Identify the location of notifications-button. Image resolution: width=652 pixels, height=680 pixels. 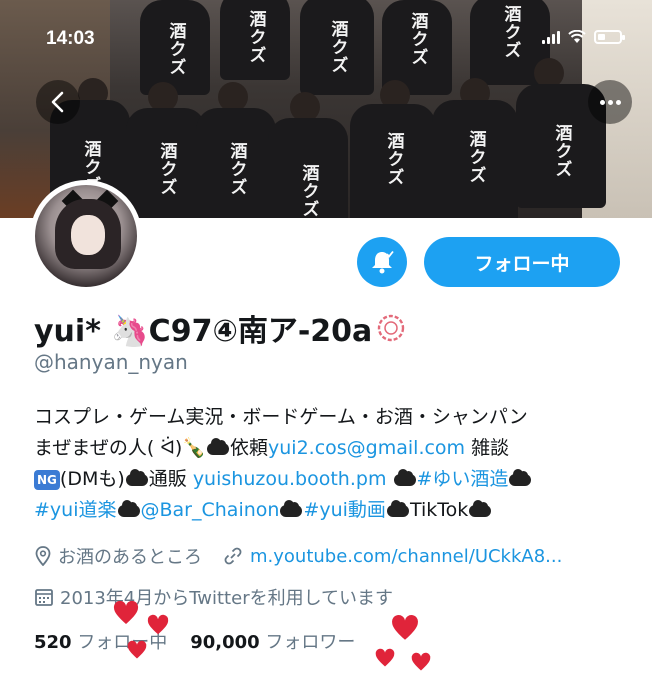
(382, 262).